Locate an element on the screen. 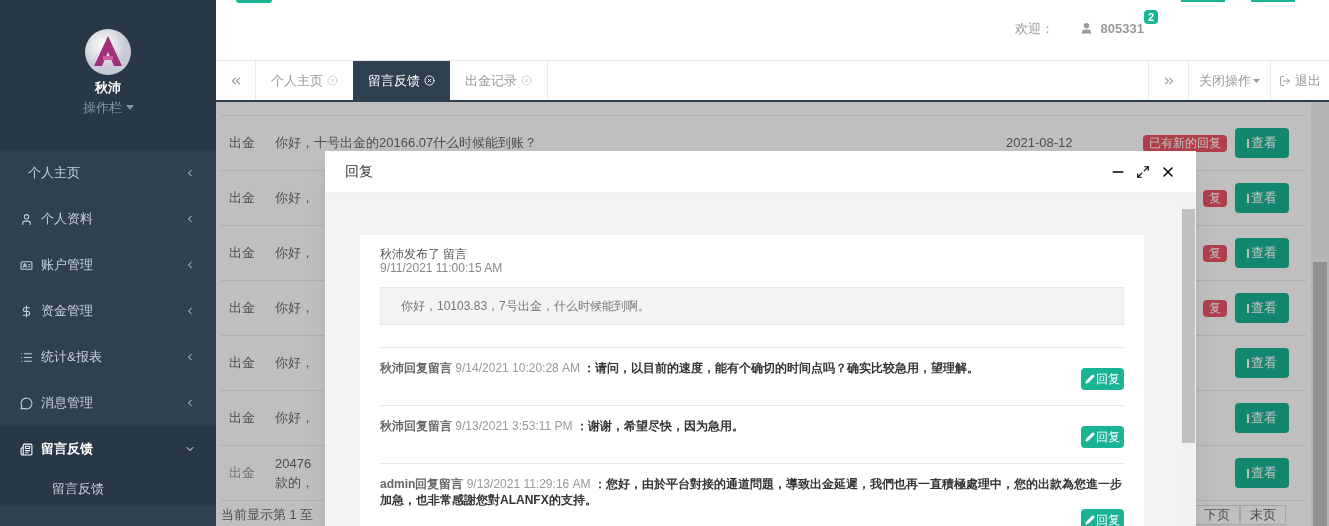  speech-bubble-icon is located at coordinates (26, 403).